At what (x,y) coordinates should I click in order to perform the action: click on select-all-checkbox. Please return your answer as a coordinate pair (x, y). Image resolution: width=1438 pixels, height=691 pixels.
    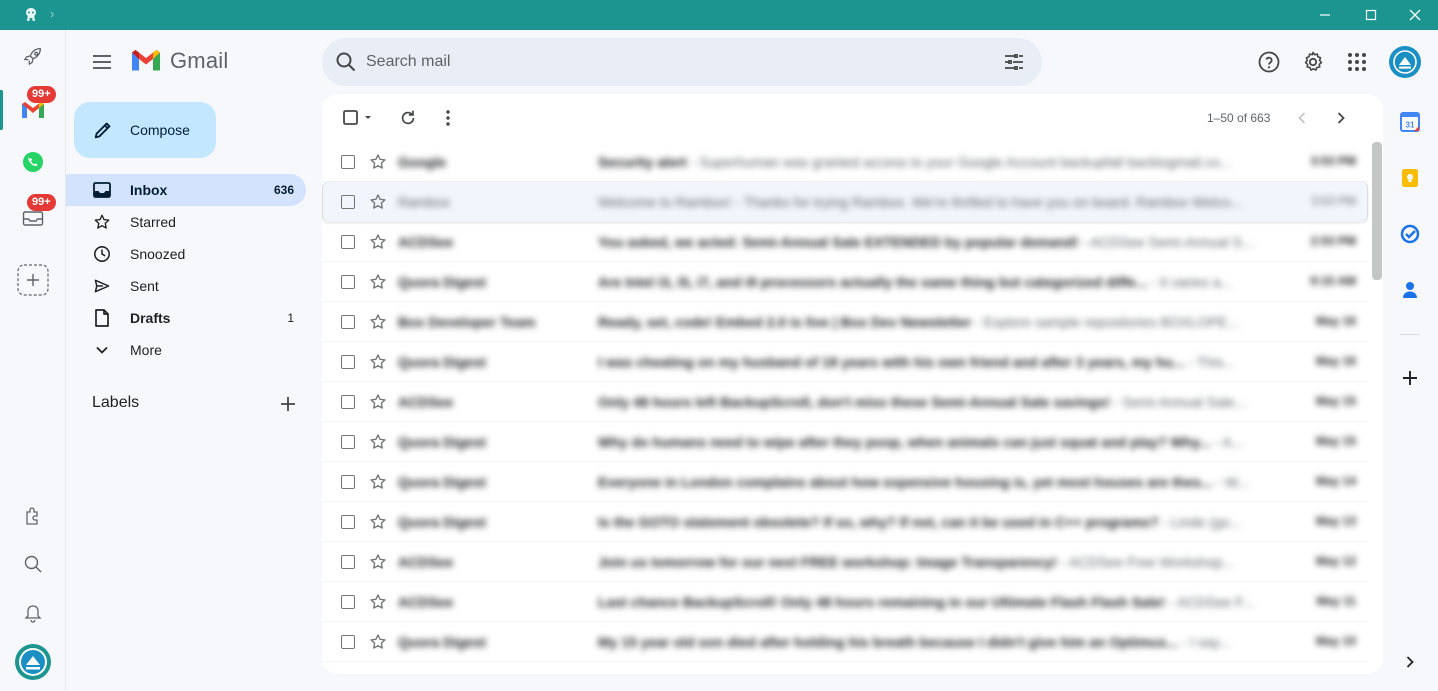
    Looking at the image, I should click on (356, 118).